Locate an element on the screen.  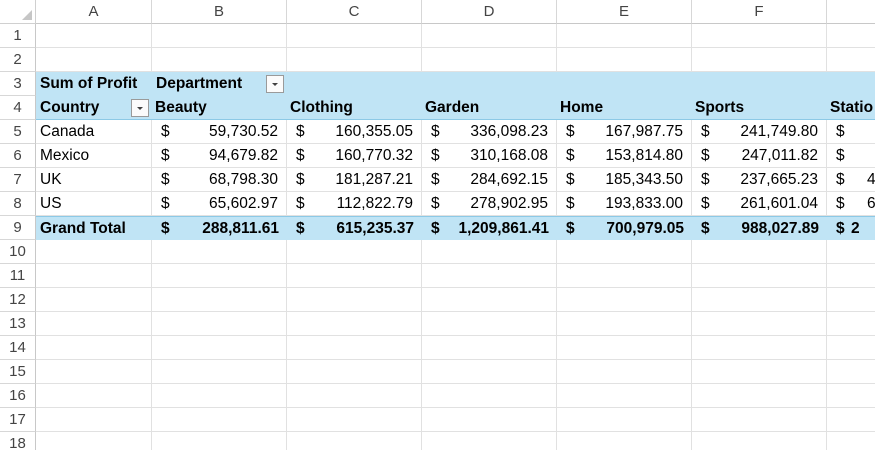
pivot-value-cell: $6 is located at coordinates (851, 204).